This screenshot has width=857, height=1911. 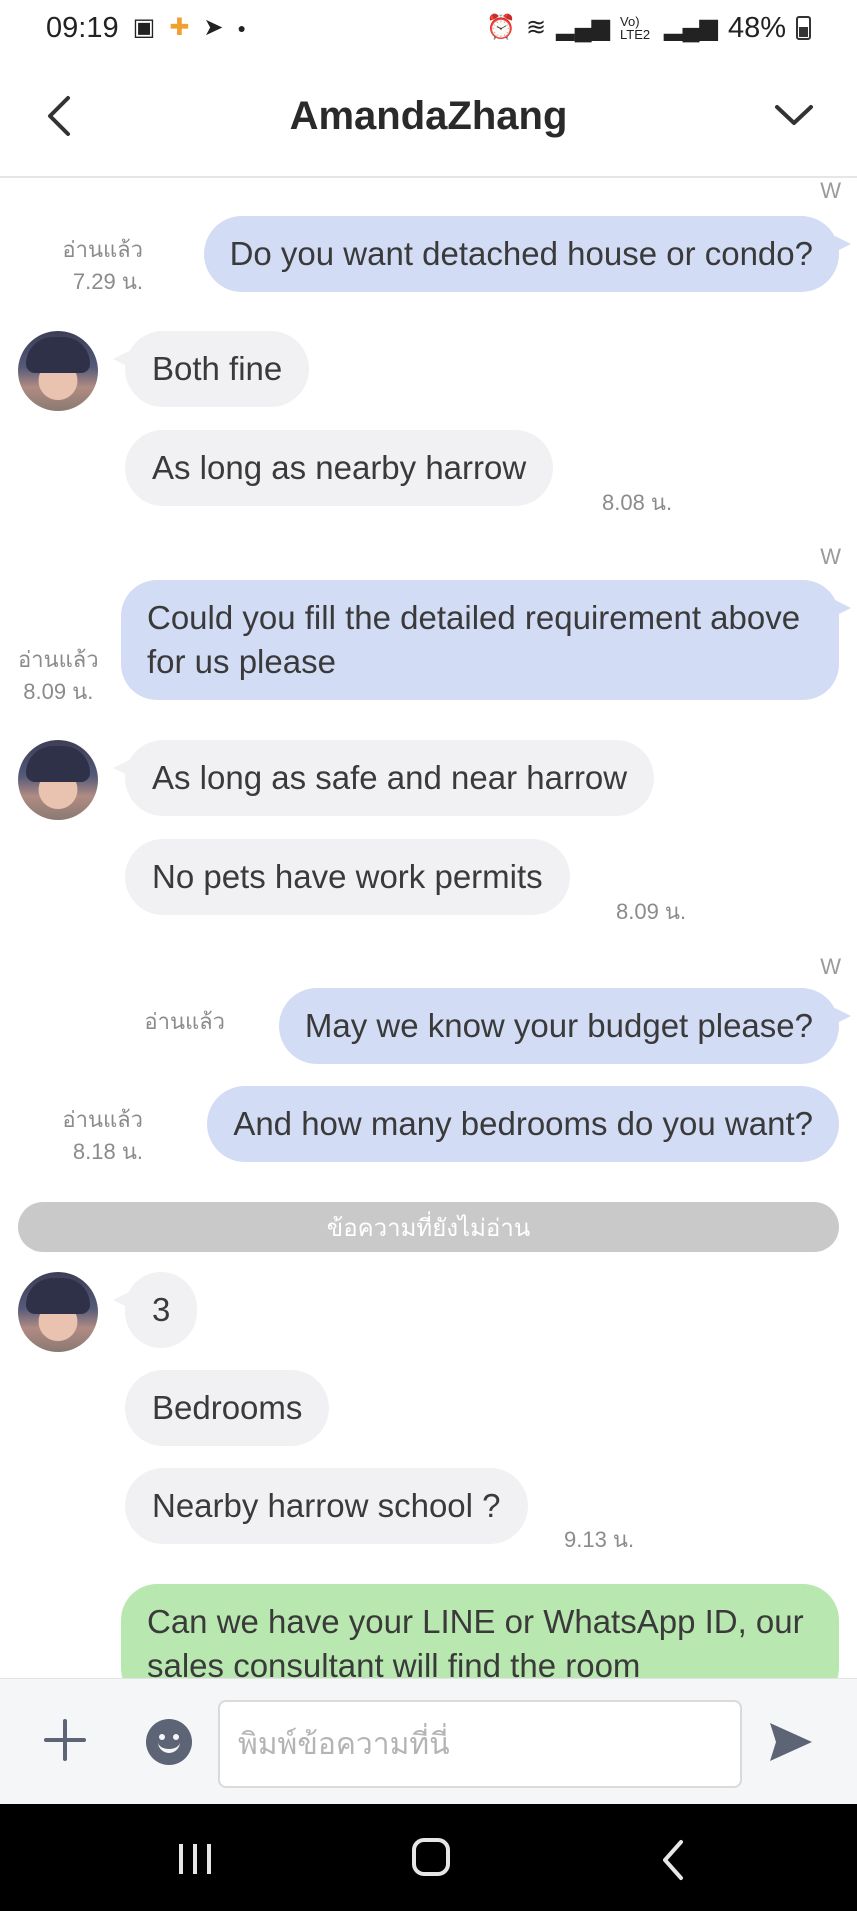 I want to click on message-time: 8.09 น., so click(x=651, y=911).